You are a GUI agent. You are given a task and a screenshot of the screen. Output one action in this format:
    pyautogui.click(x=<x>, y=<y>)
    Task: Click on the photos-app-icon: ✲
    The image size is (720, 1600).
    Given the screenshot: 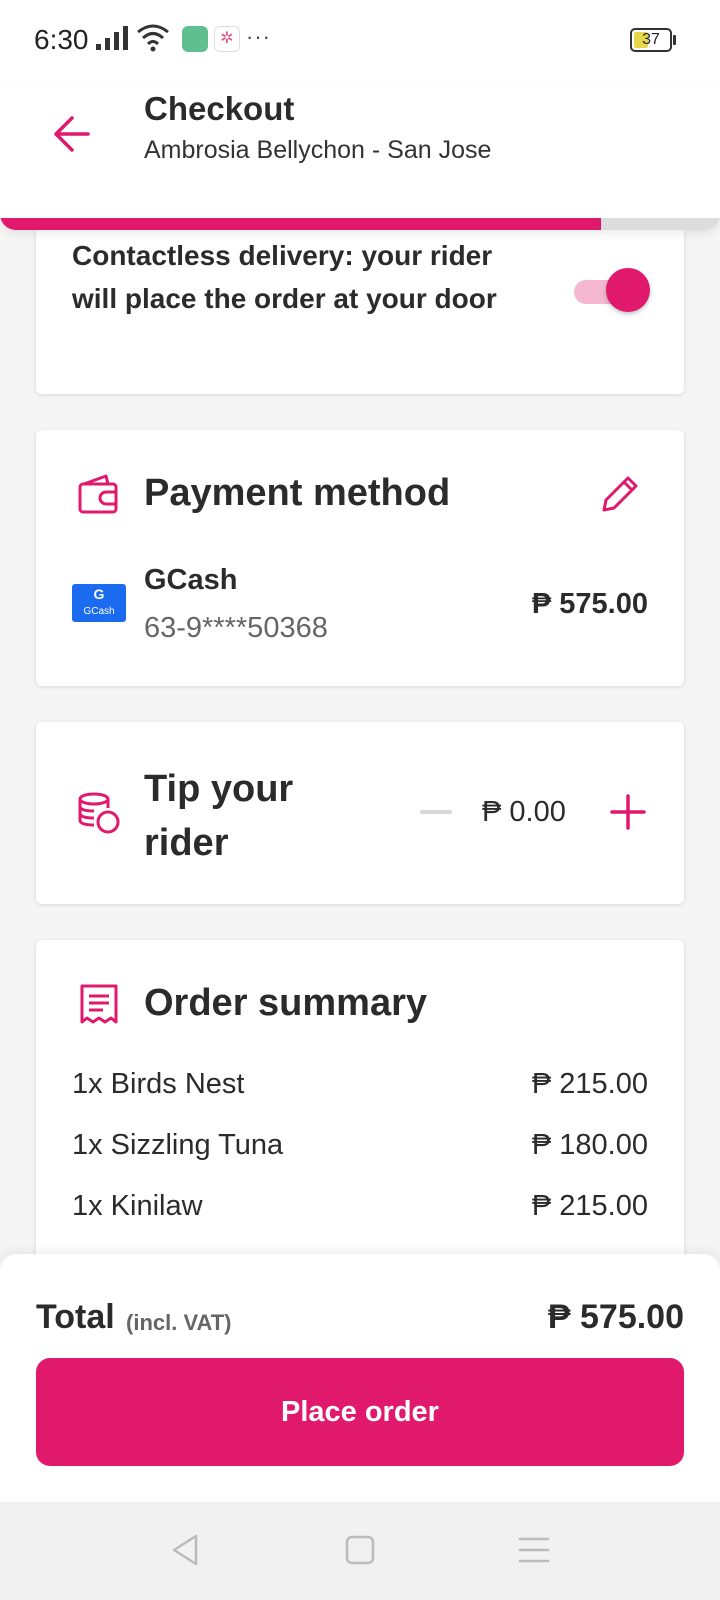 What is the action you would take?
    pyautogui.click(x=227, y=39)
    